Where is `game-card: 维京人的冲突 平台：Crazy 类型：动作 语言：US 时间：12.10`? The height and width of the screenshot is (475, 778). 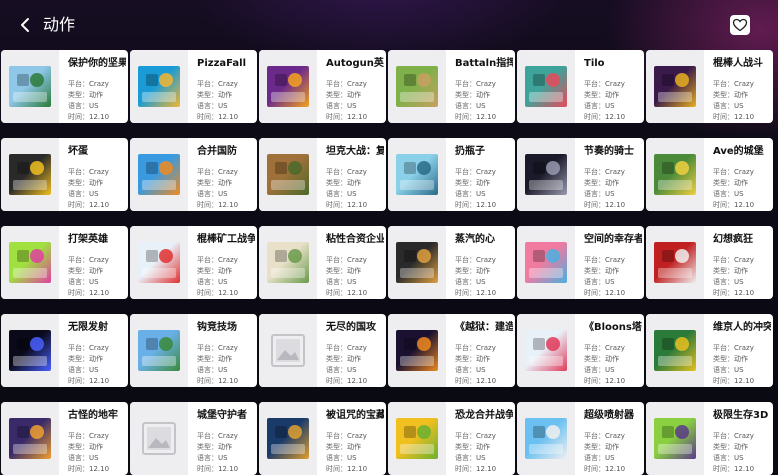
game-card: 维京人的冲突 平台：Crazy 类型：动作 语言：US 时间：12.10 is located at coordinates (709, 350).